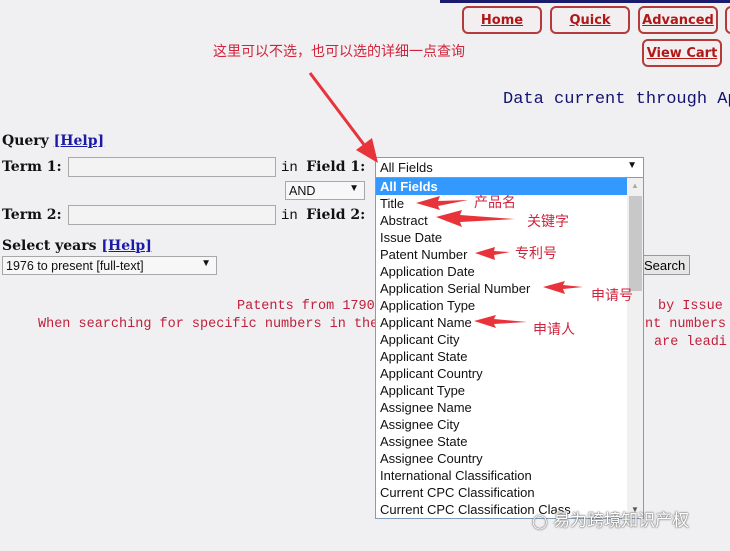 The height and width of the screenshot is (551, 730). Describe the element at coordinates (621, 521) in the screenshot. I see `watermark-text: 易为跨境知识产权` at that location.